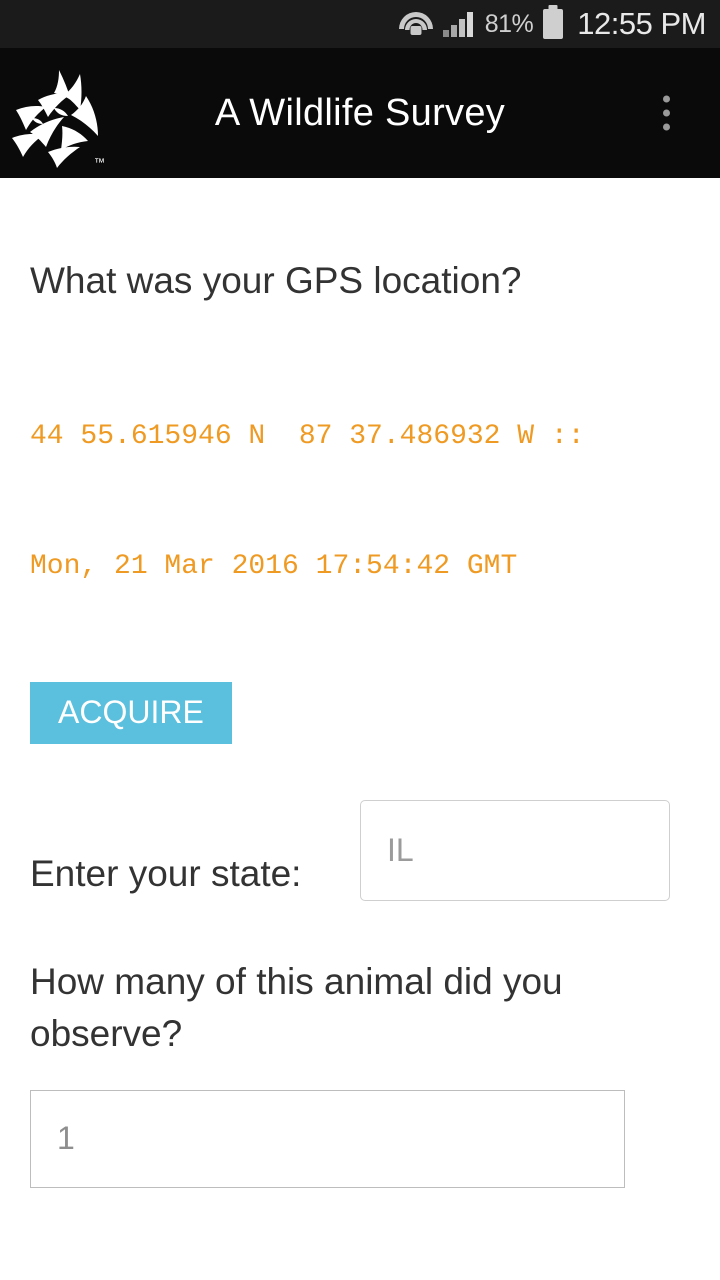  Describe the element at coordinates (509, 23) in the screenshot. I see `battery-percent-label: 81%` at that location.